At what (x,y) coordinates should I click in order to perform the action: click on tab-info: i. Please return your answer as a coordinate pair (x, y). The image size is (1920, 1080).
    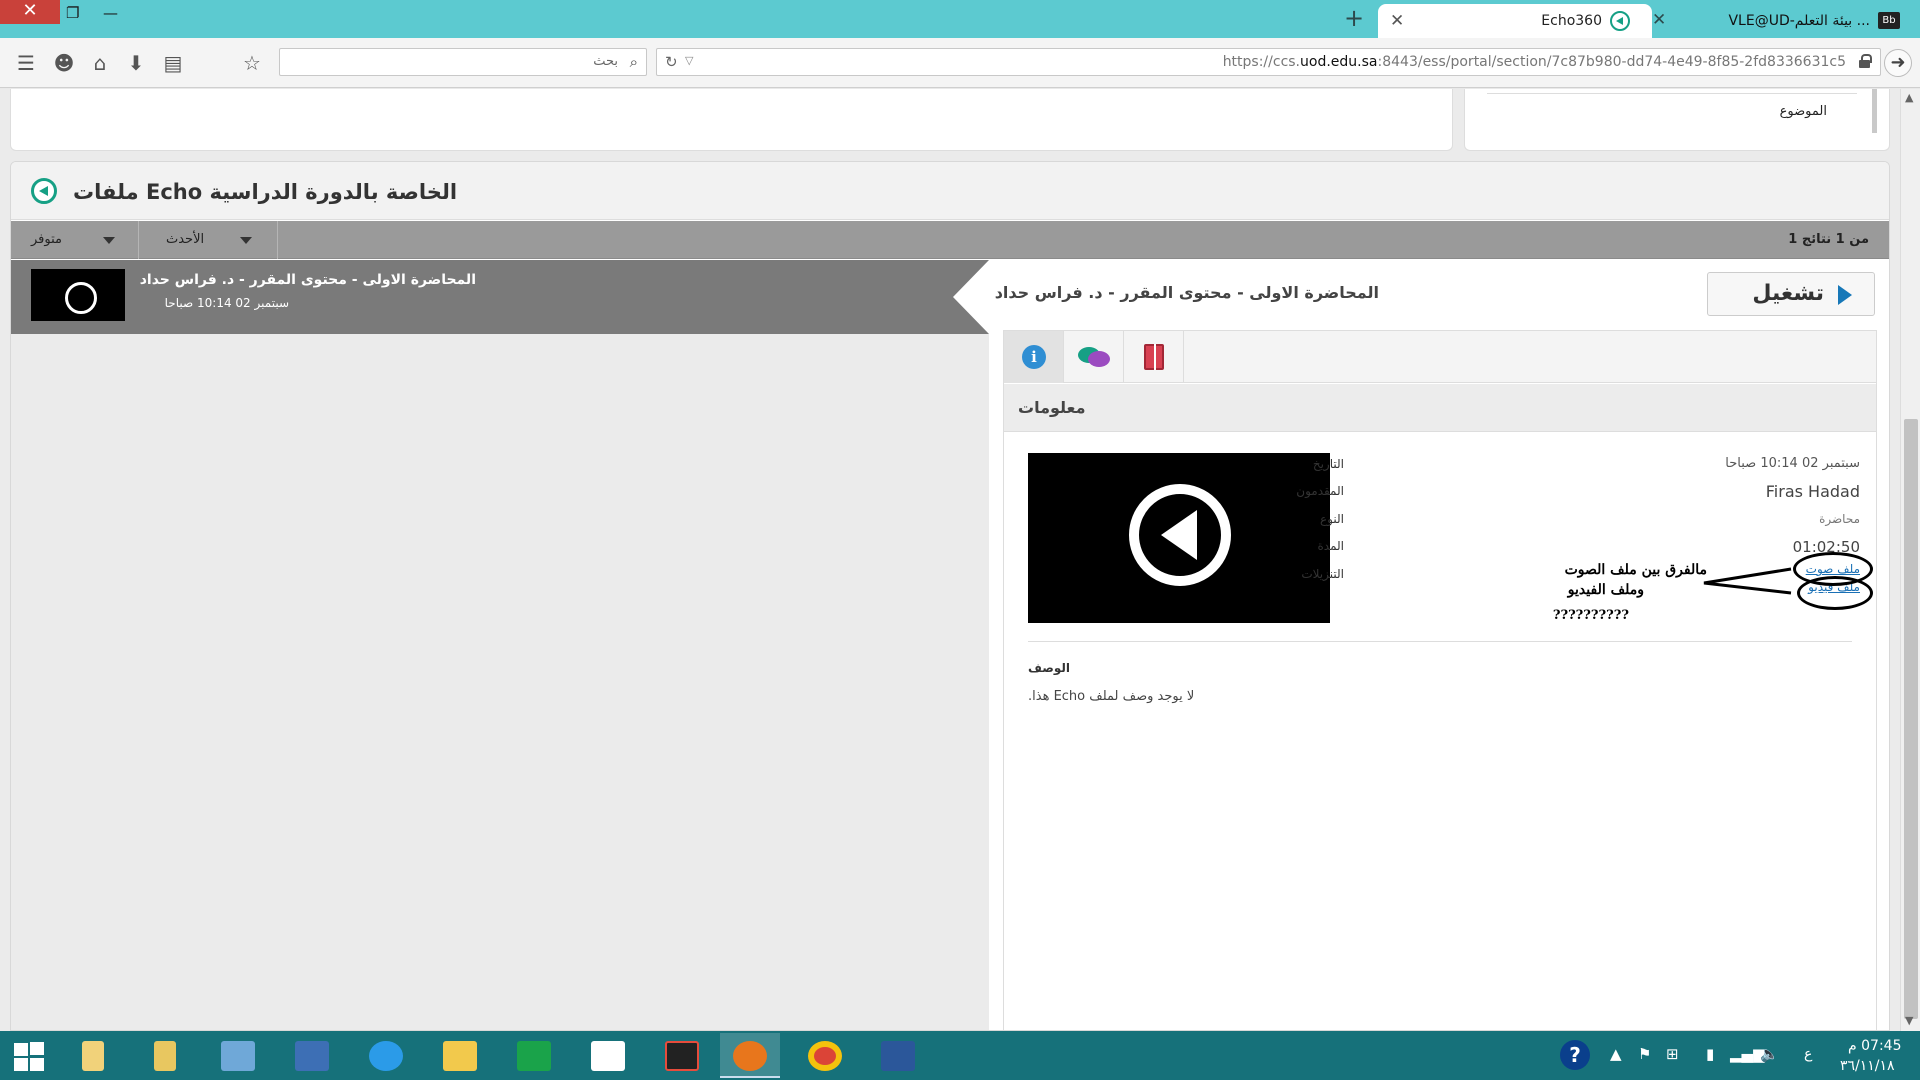
    Looking at the image, I should click on (1034, 357).